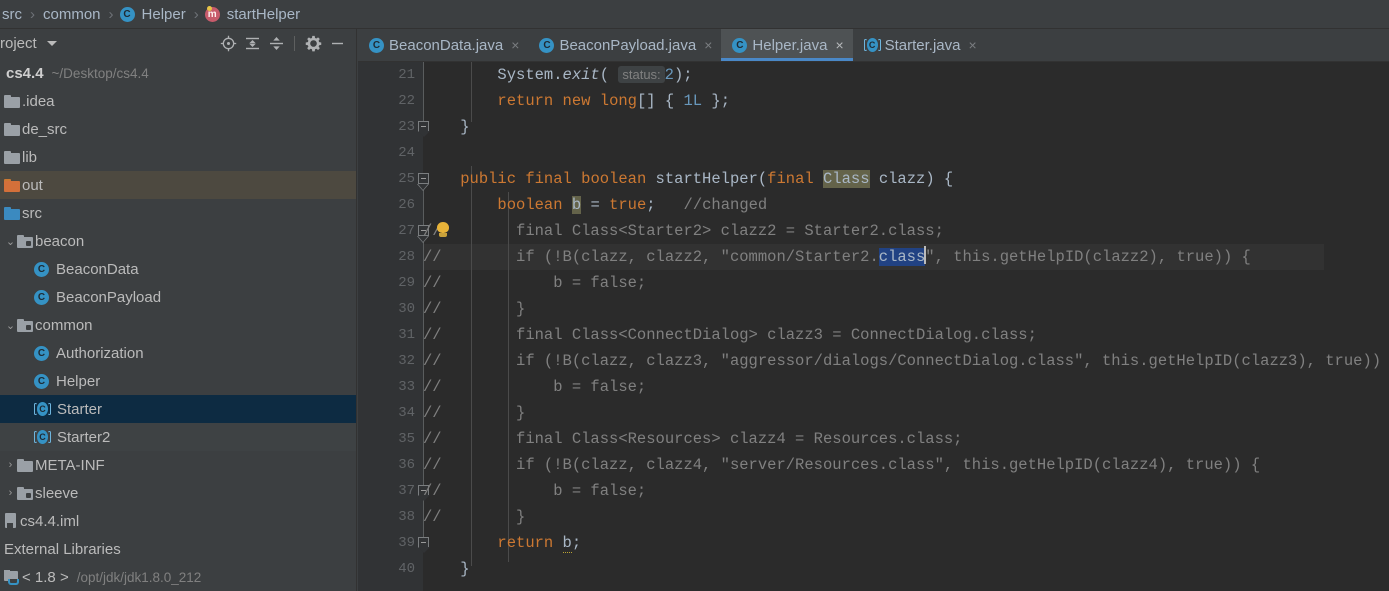 The image size is (1389, 591). What do you see at coordinates (11, 521) in the screenshot?
I see `module-file-icon` at bounding box center [11, 521].